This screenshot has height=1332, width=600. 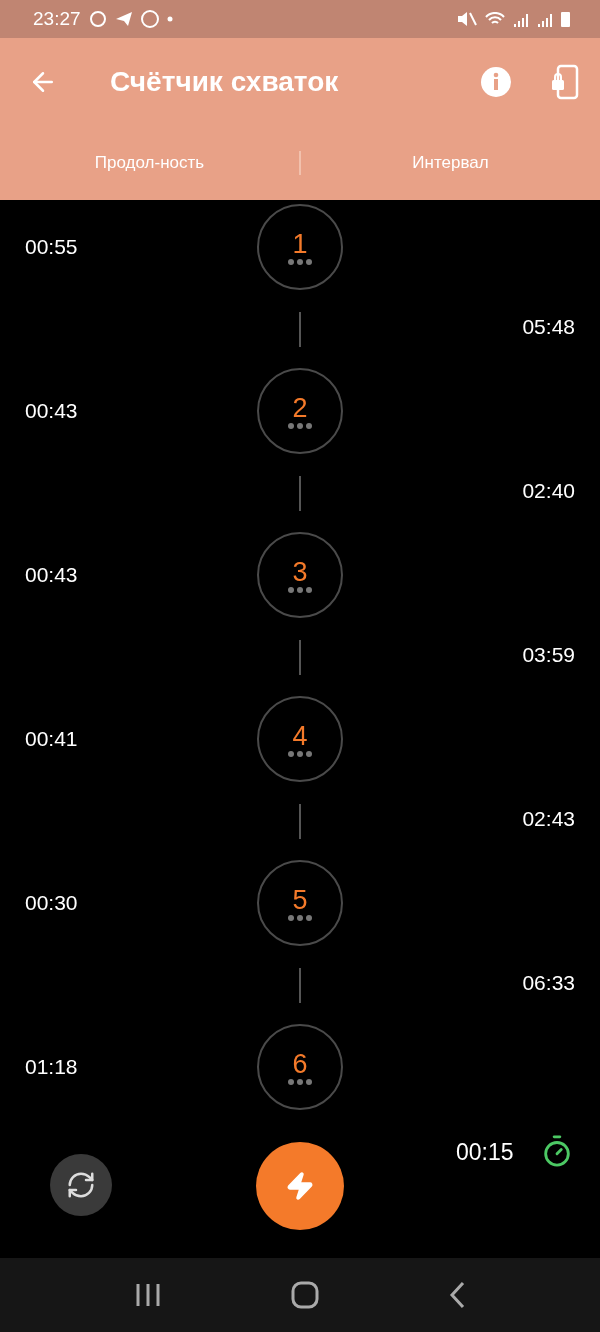 I want to click on contraction-number: 3, so click(x=300, y=572).